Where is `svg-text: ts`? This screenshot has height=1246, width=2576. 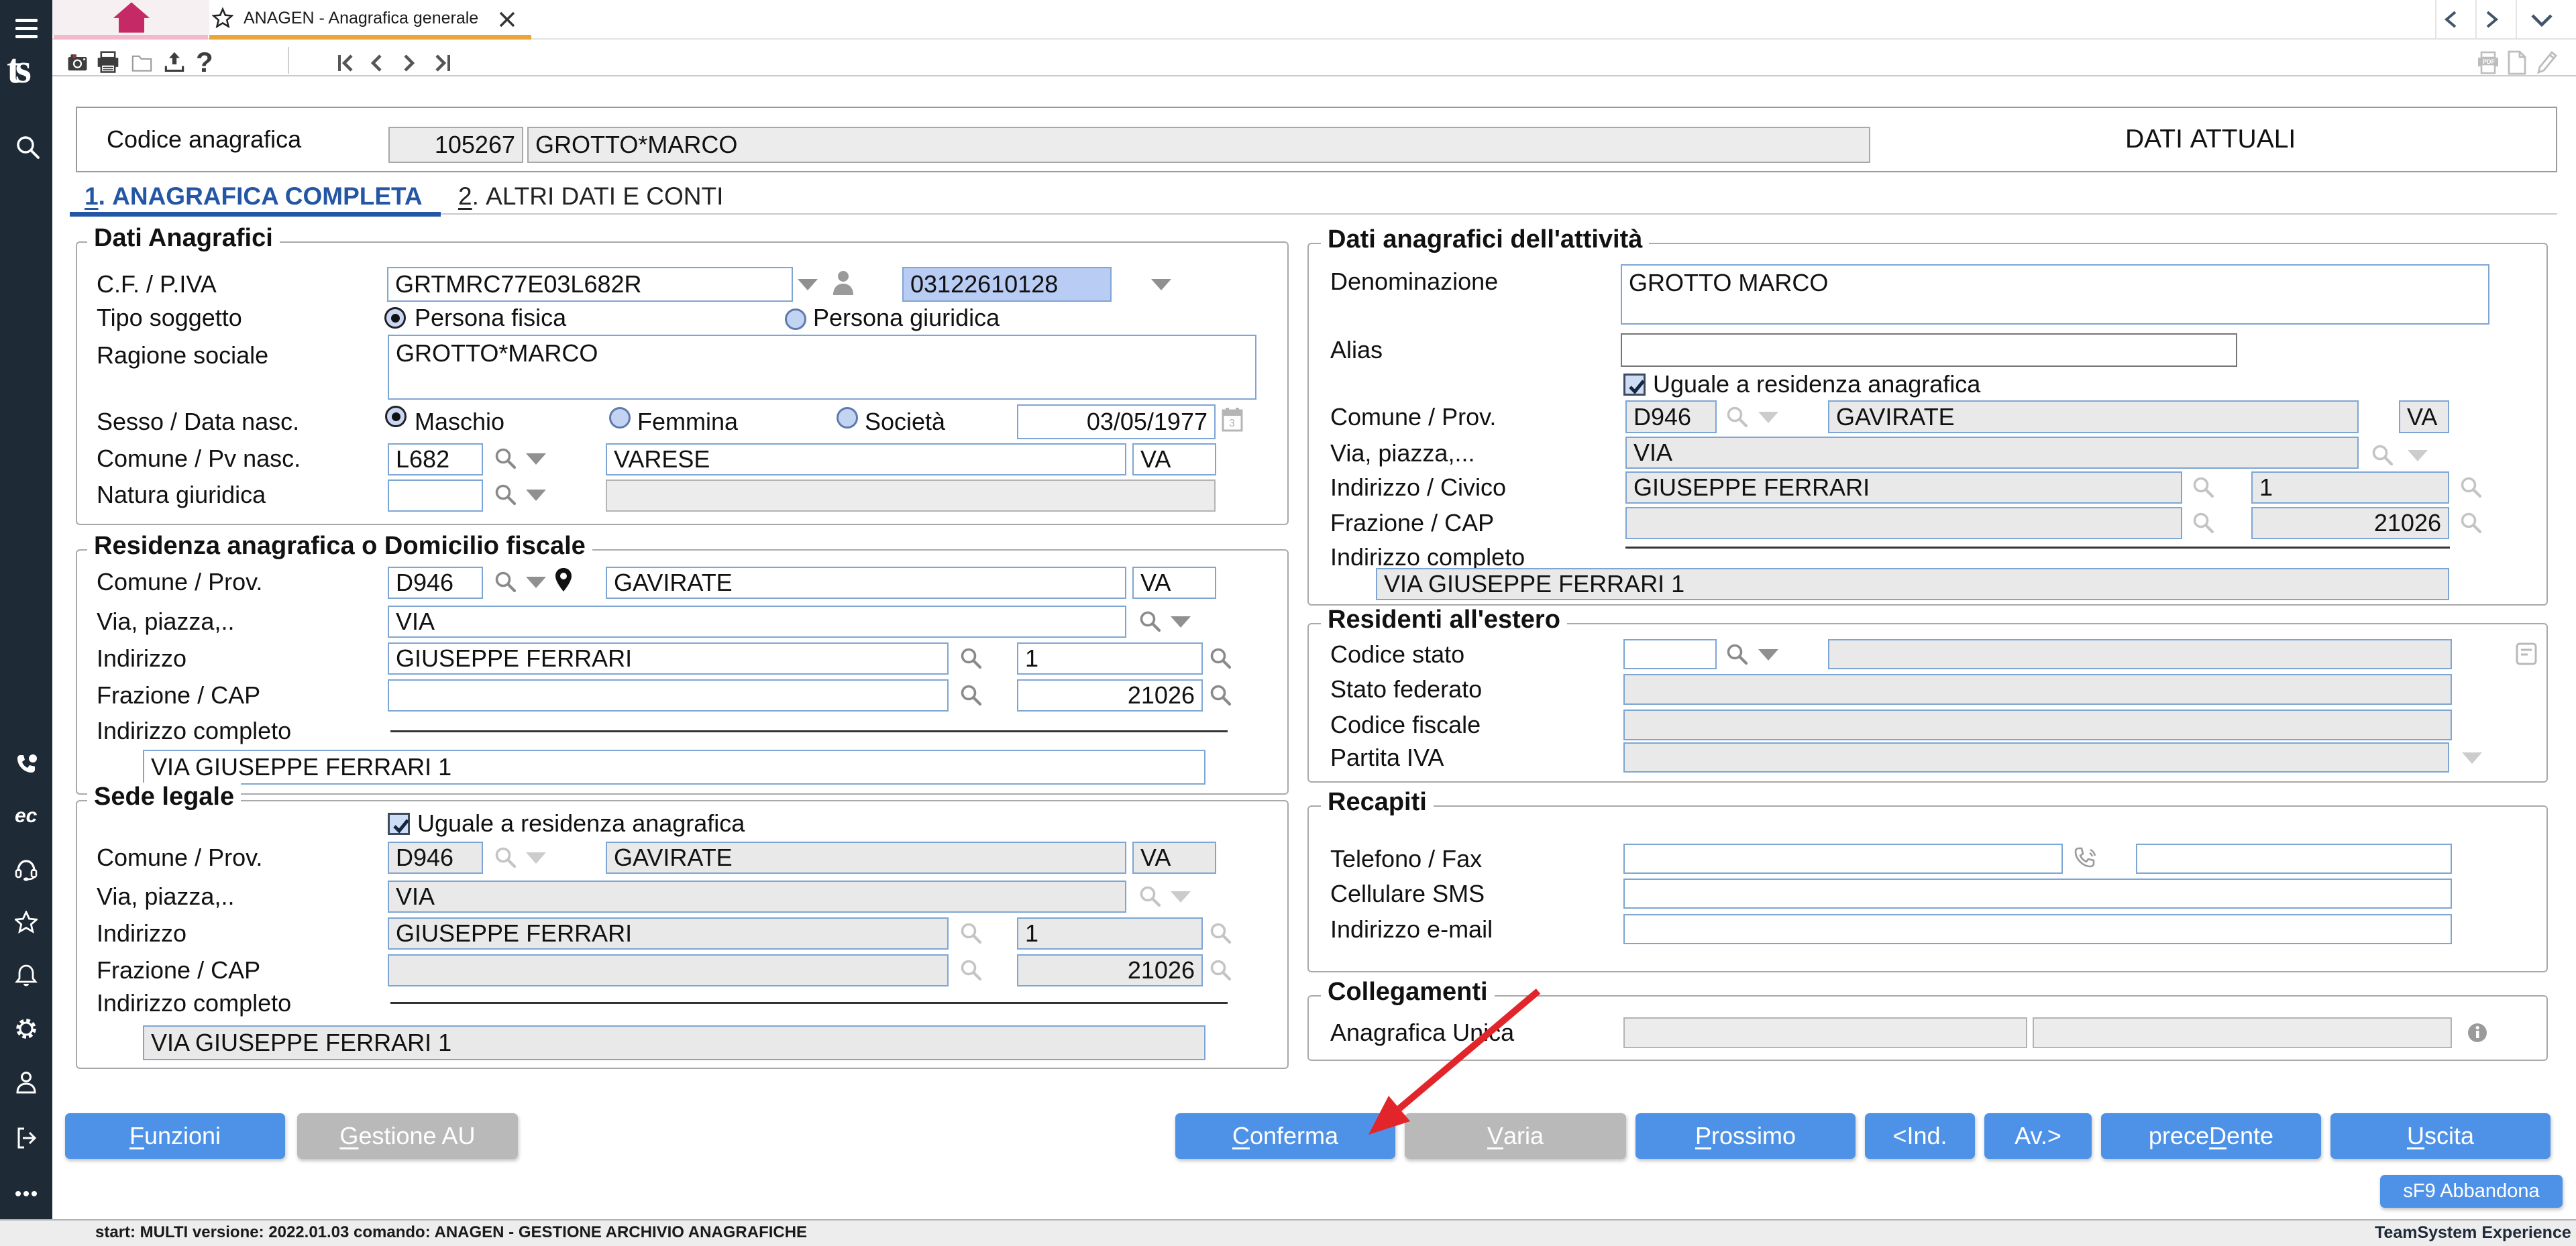
svg-text: ts is located at coordinates (19, 70).